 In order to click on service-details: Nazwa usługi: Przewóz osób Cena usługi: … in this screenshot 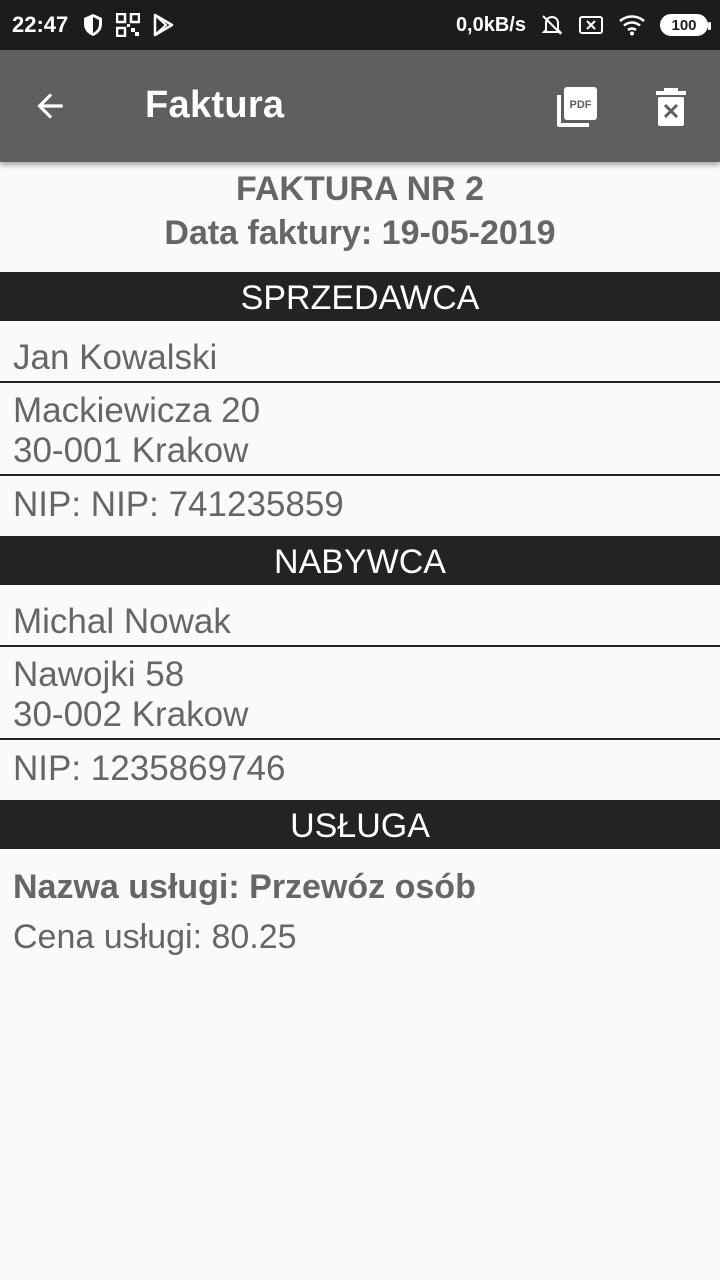, I will do `click(360, 908)`.